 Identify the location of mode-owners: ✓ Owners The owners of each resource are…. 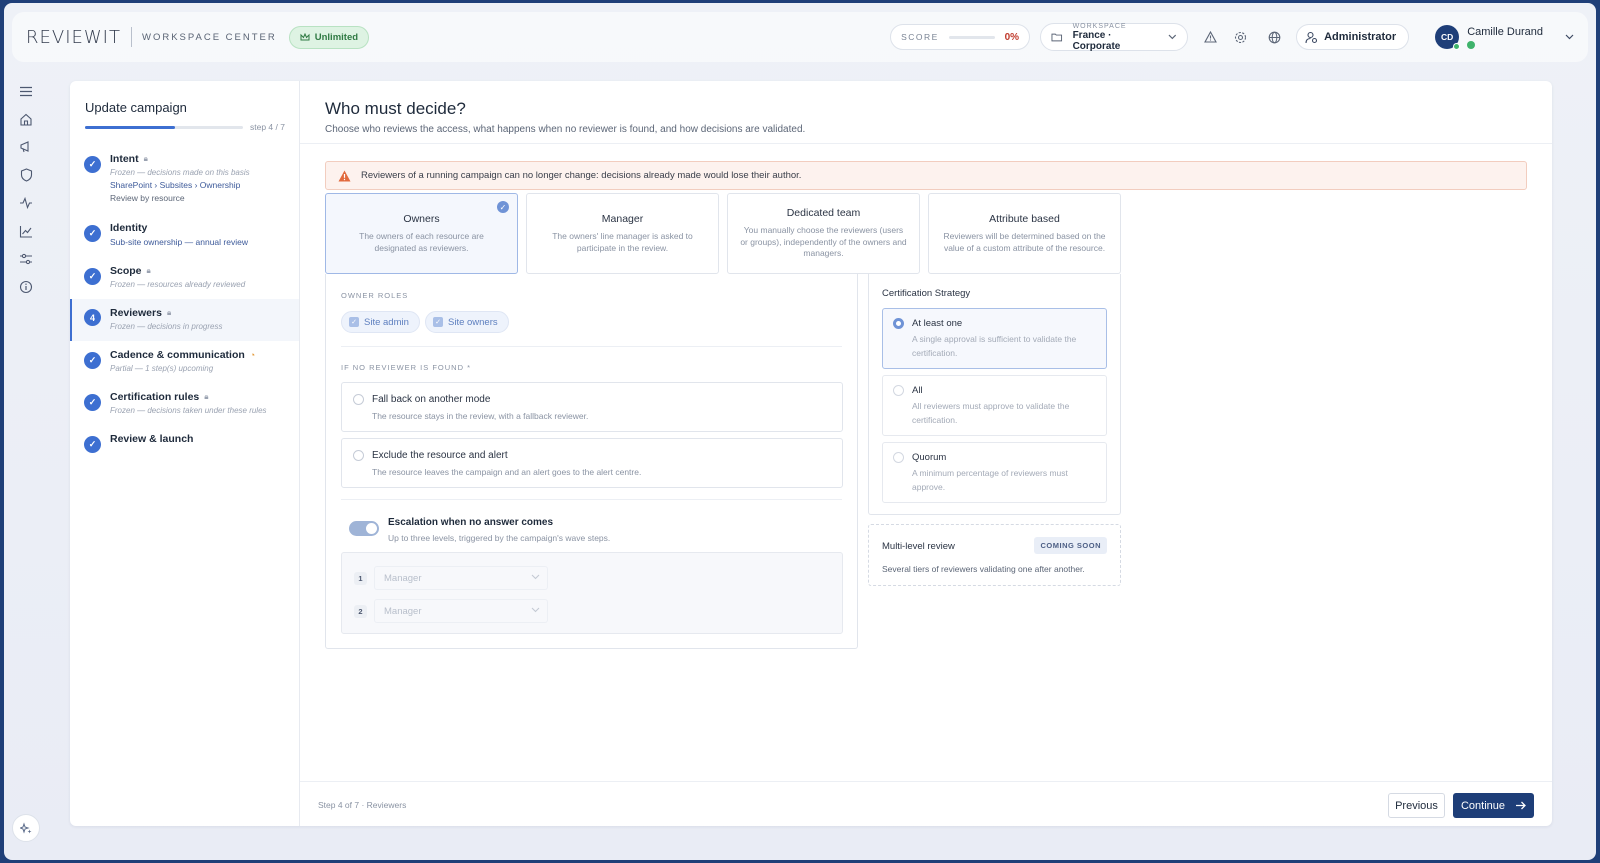
(421, 233).